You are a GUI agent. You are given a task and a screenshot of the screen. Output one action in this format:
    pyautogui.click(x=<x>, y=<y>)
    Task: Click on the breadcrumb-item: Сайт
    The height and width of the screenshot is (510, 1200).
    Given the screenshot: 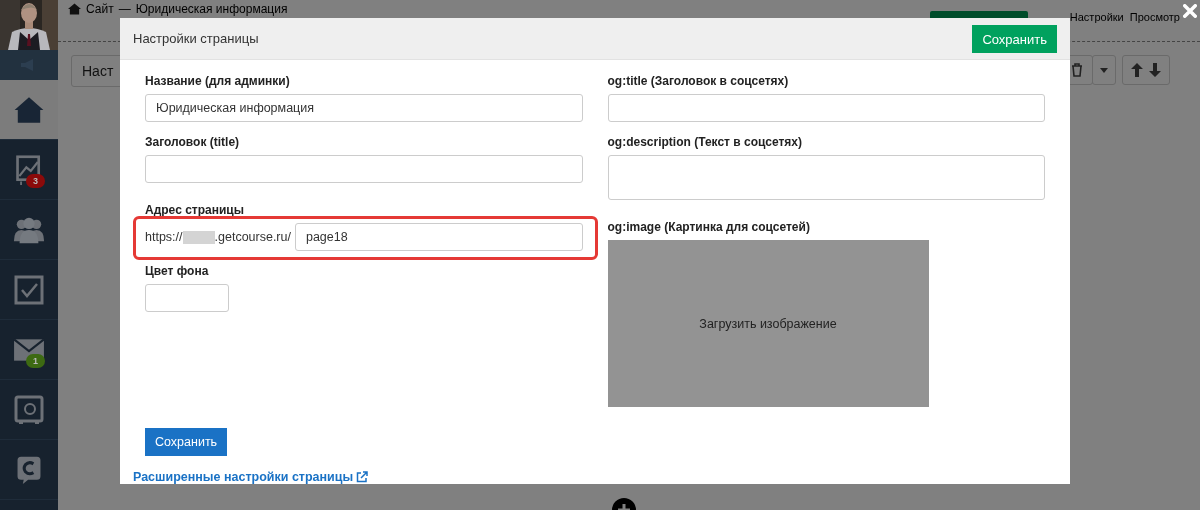 What is the action you would take?
    pyautogui.click(x=100, y=9)
    